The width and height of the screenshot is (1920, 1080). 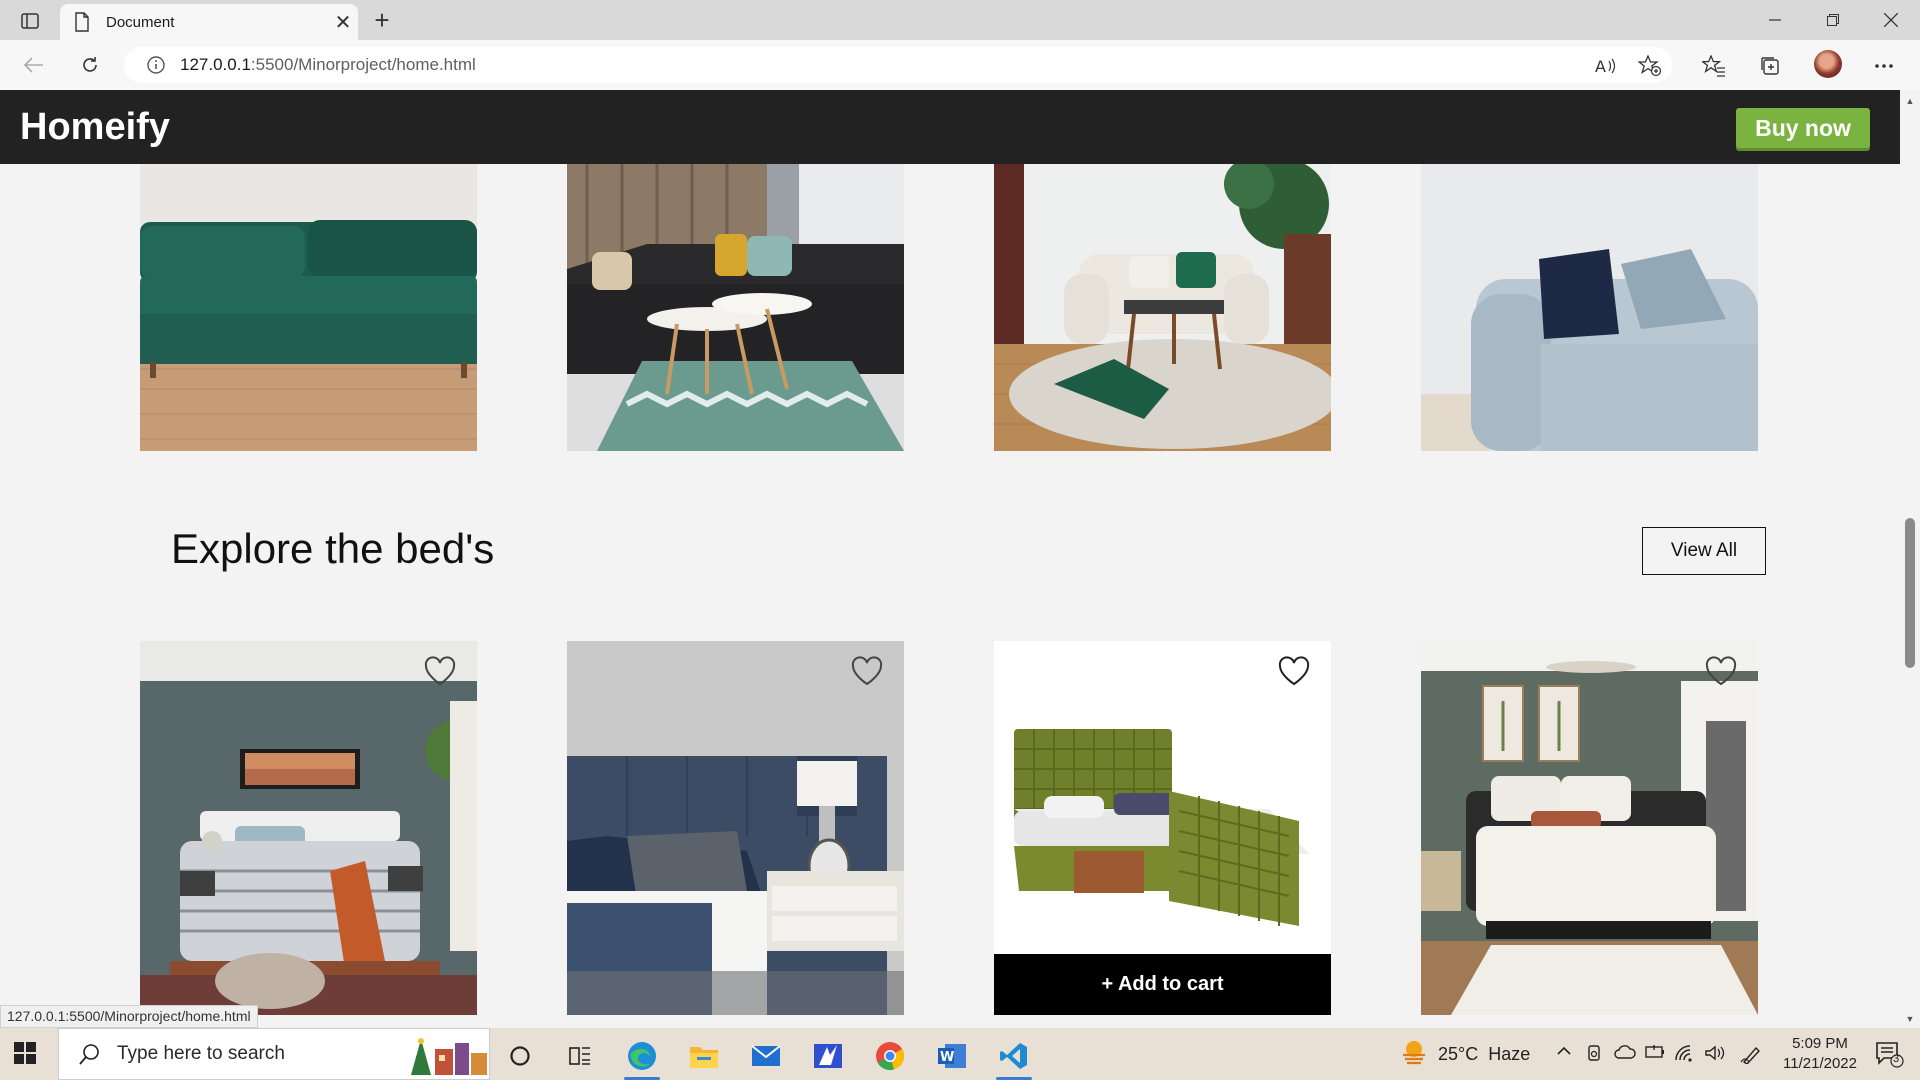 What do you see at coordinates (1828, 64) in the screenshot?
I see `profile-avatar` at bounding box center [1828, 64].